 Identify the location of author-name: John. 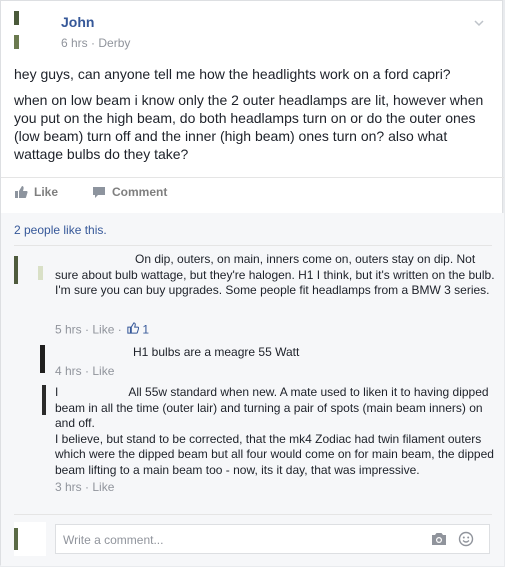
(77, 22).